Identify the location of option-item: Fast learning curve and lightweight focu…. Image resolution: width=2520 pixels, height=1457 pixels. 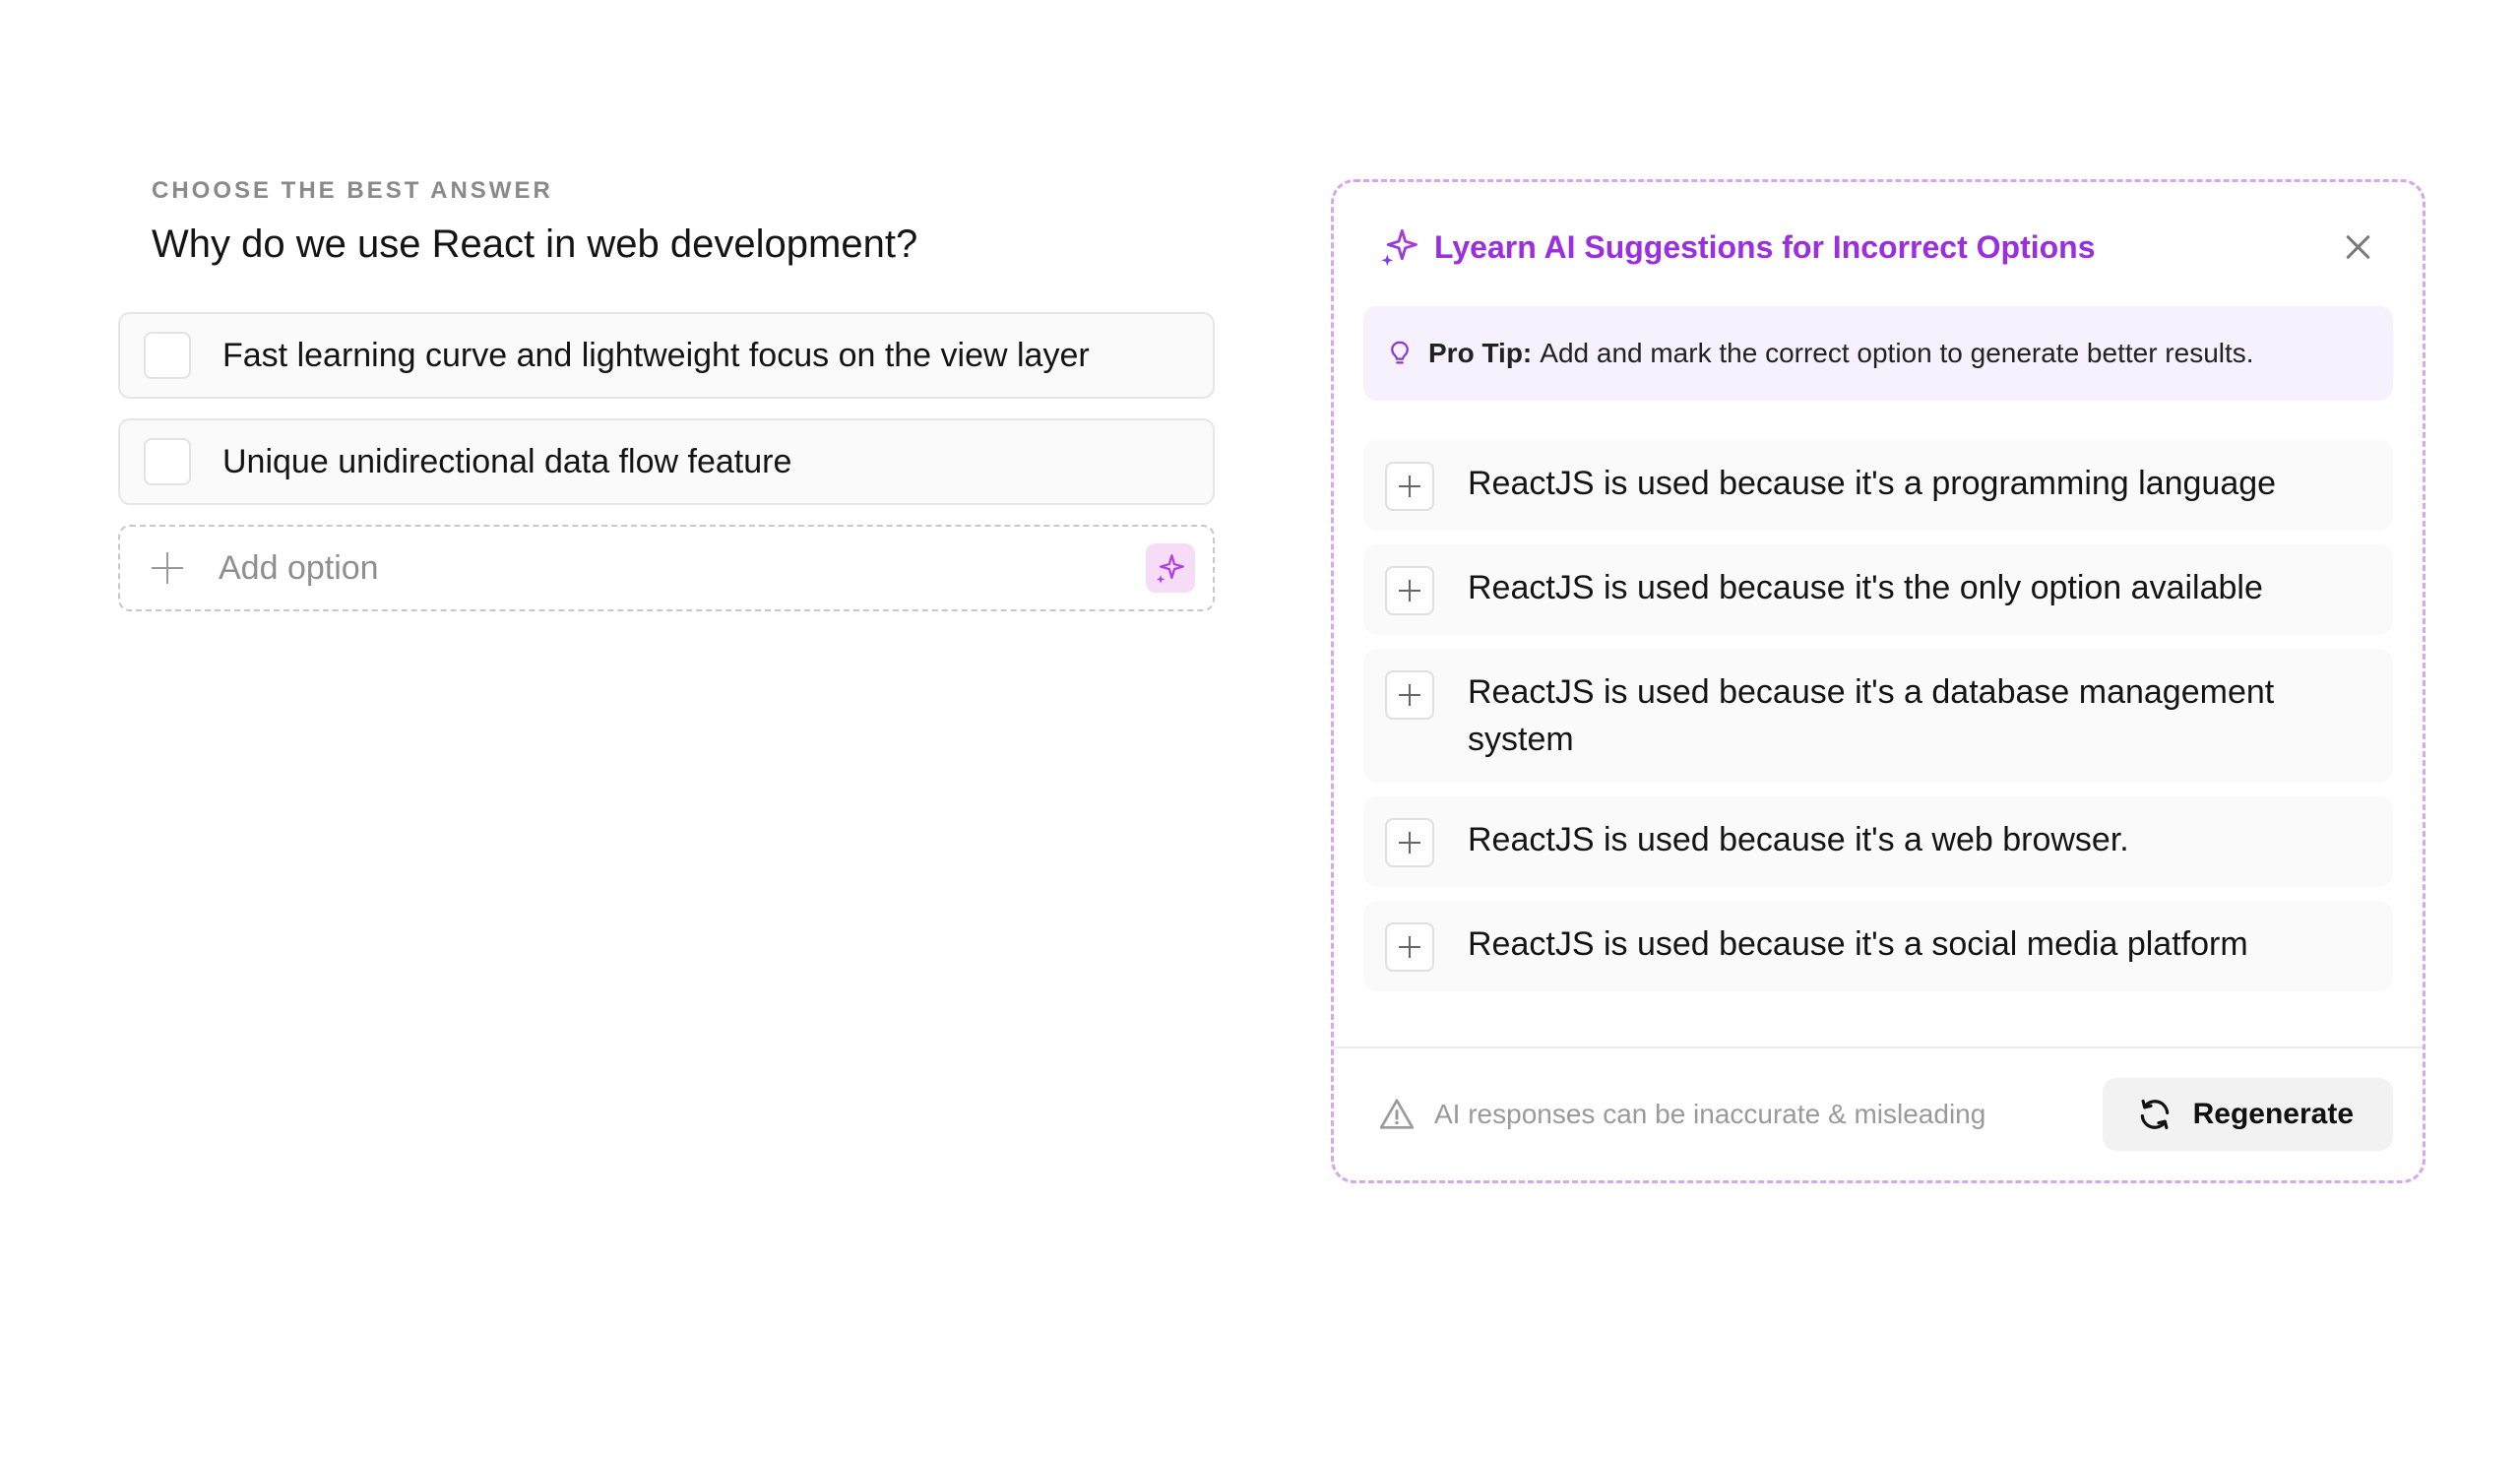
(666, 355).